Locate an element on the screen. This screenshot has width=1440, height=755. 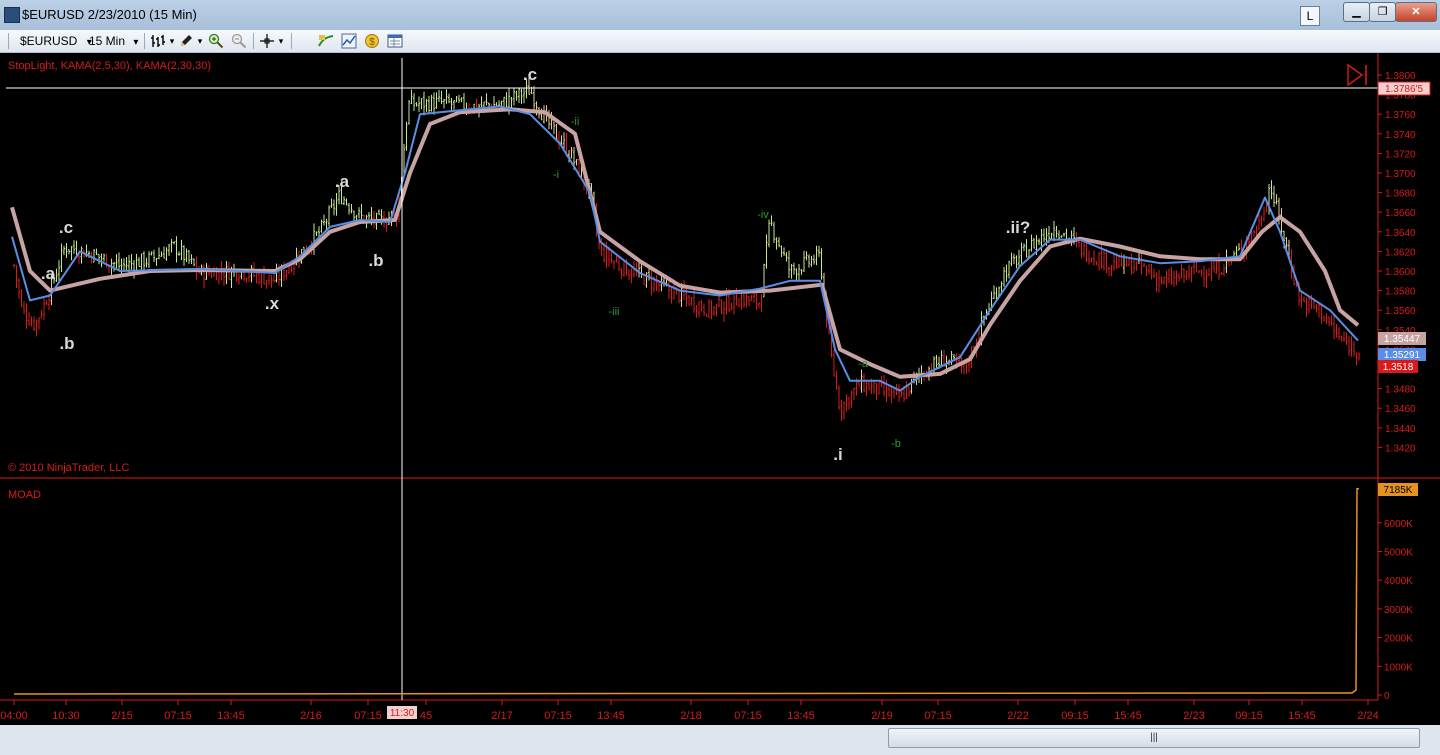
volume-last-value: 7185K is located at coordinates (1398, 490).